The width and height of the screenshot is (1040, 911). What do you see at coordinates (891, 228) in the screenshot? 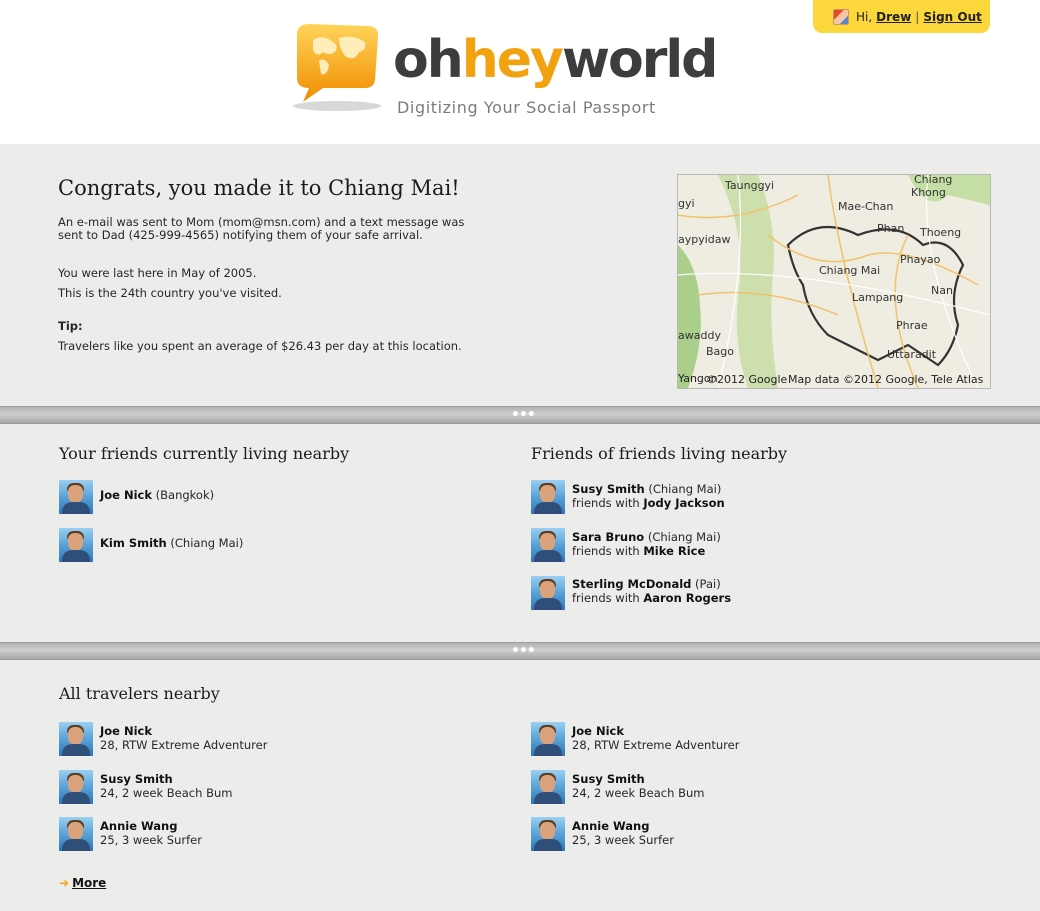
I see `map-label: Phan` at bounding box center [891, 228].